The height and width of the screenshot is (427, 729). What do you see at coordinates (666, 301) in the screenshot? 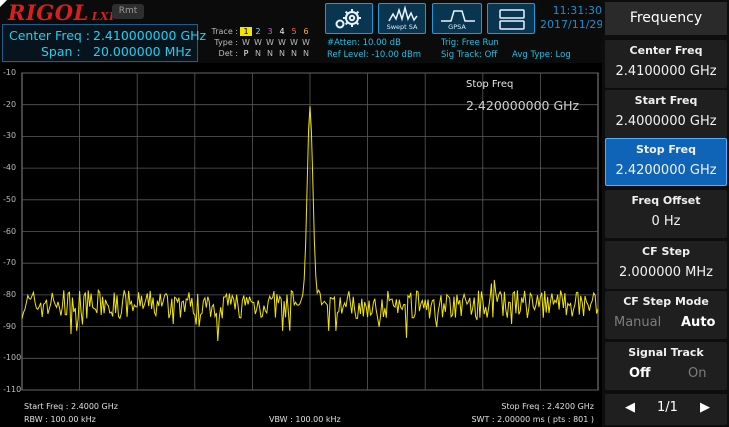
I see `softkey-label: CF Step Mode` at bounding box center [666, 301].